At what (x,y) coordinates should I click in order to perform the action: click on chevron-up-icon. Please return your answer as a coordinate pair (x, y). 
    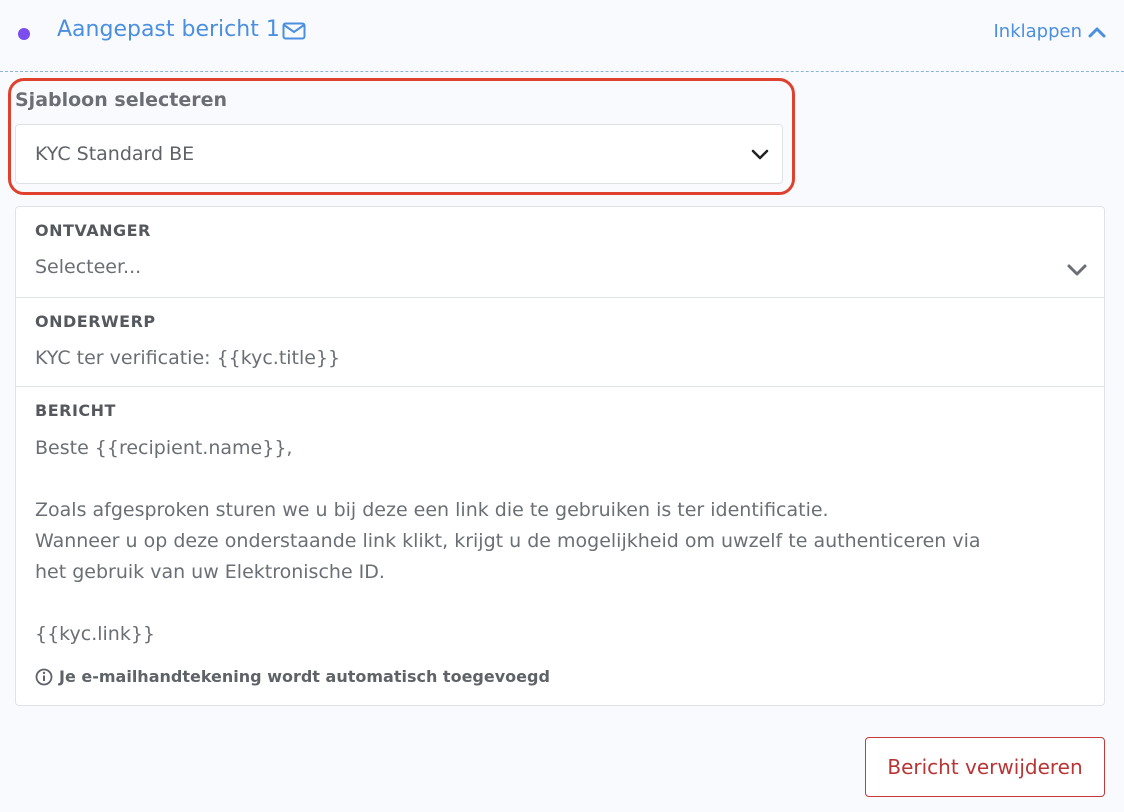
    Looking at the image, I should click on (1097, 32).